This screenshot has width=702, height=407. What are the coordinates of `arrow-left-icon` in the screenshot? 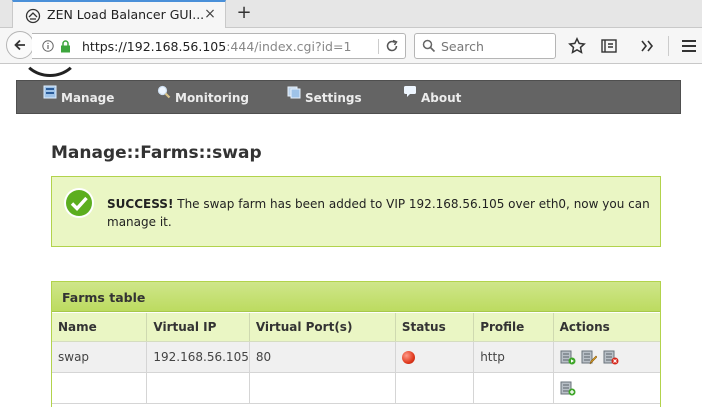 It's located at (19, 45).